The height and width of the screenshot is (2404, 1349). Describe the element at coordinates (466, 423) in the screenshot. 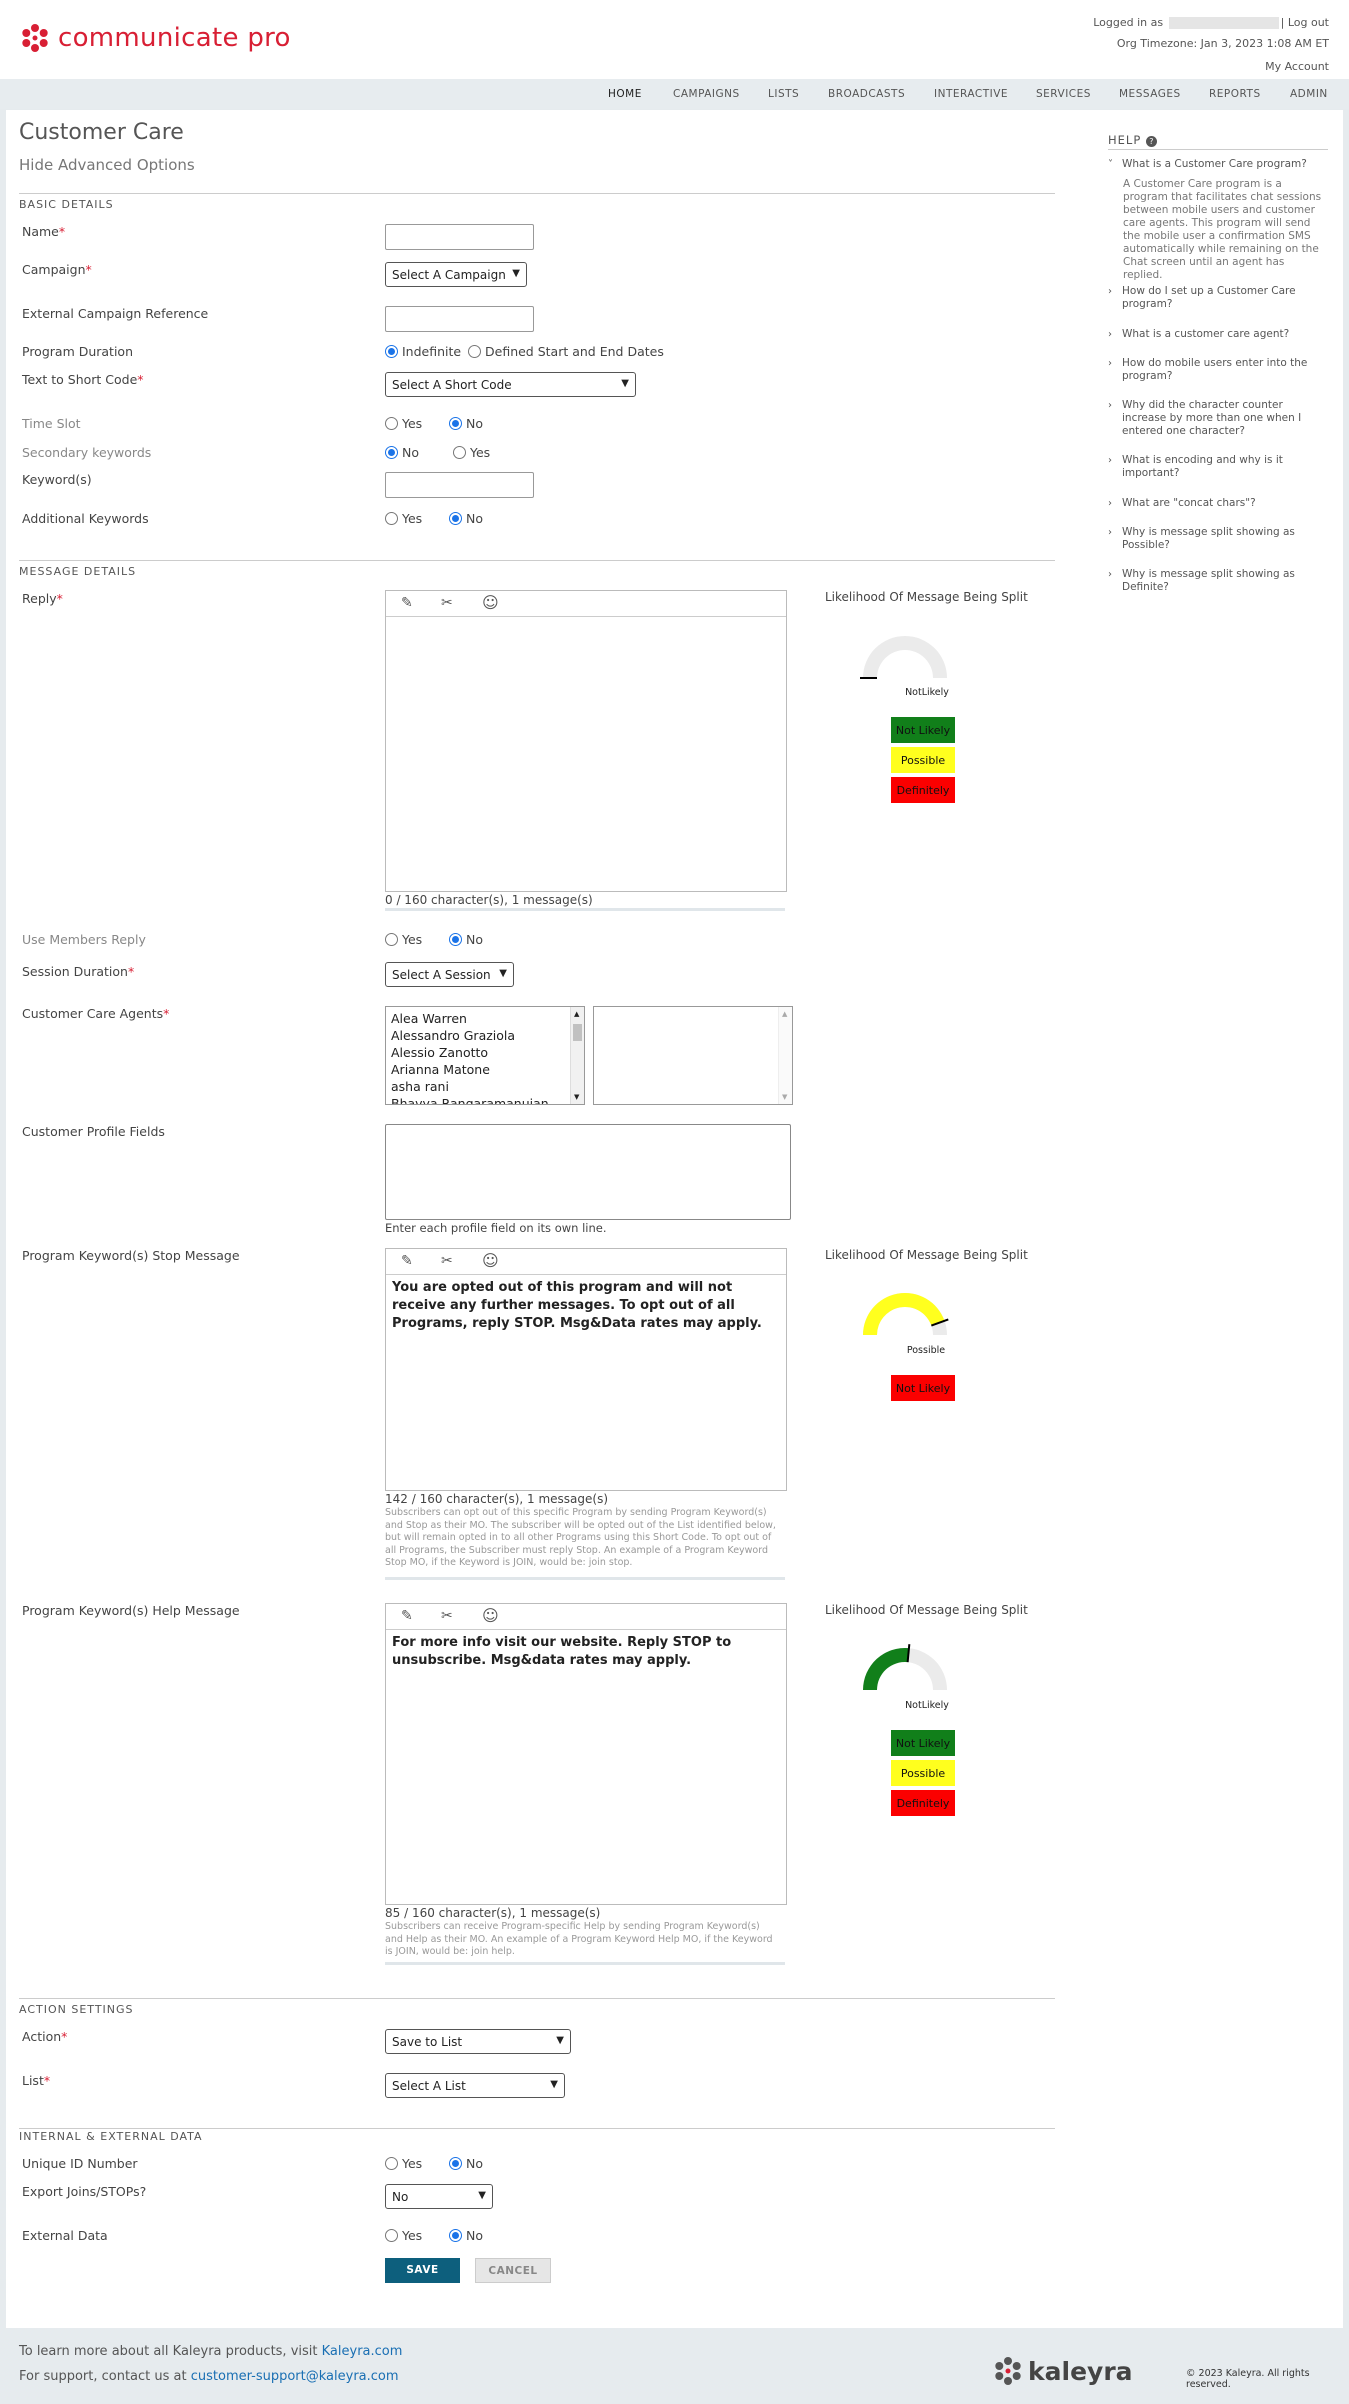

I see `time-slot-no-radio: No` at that location.